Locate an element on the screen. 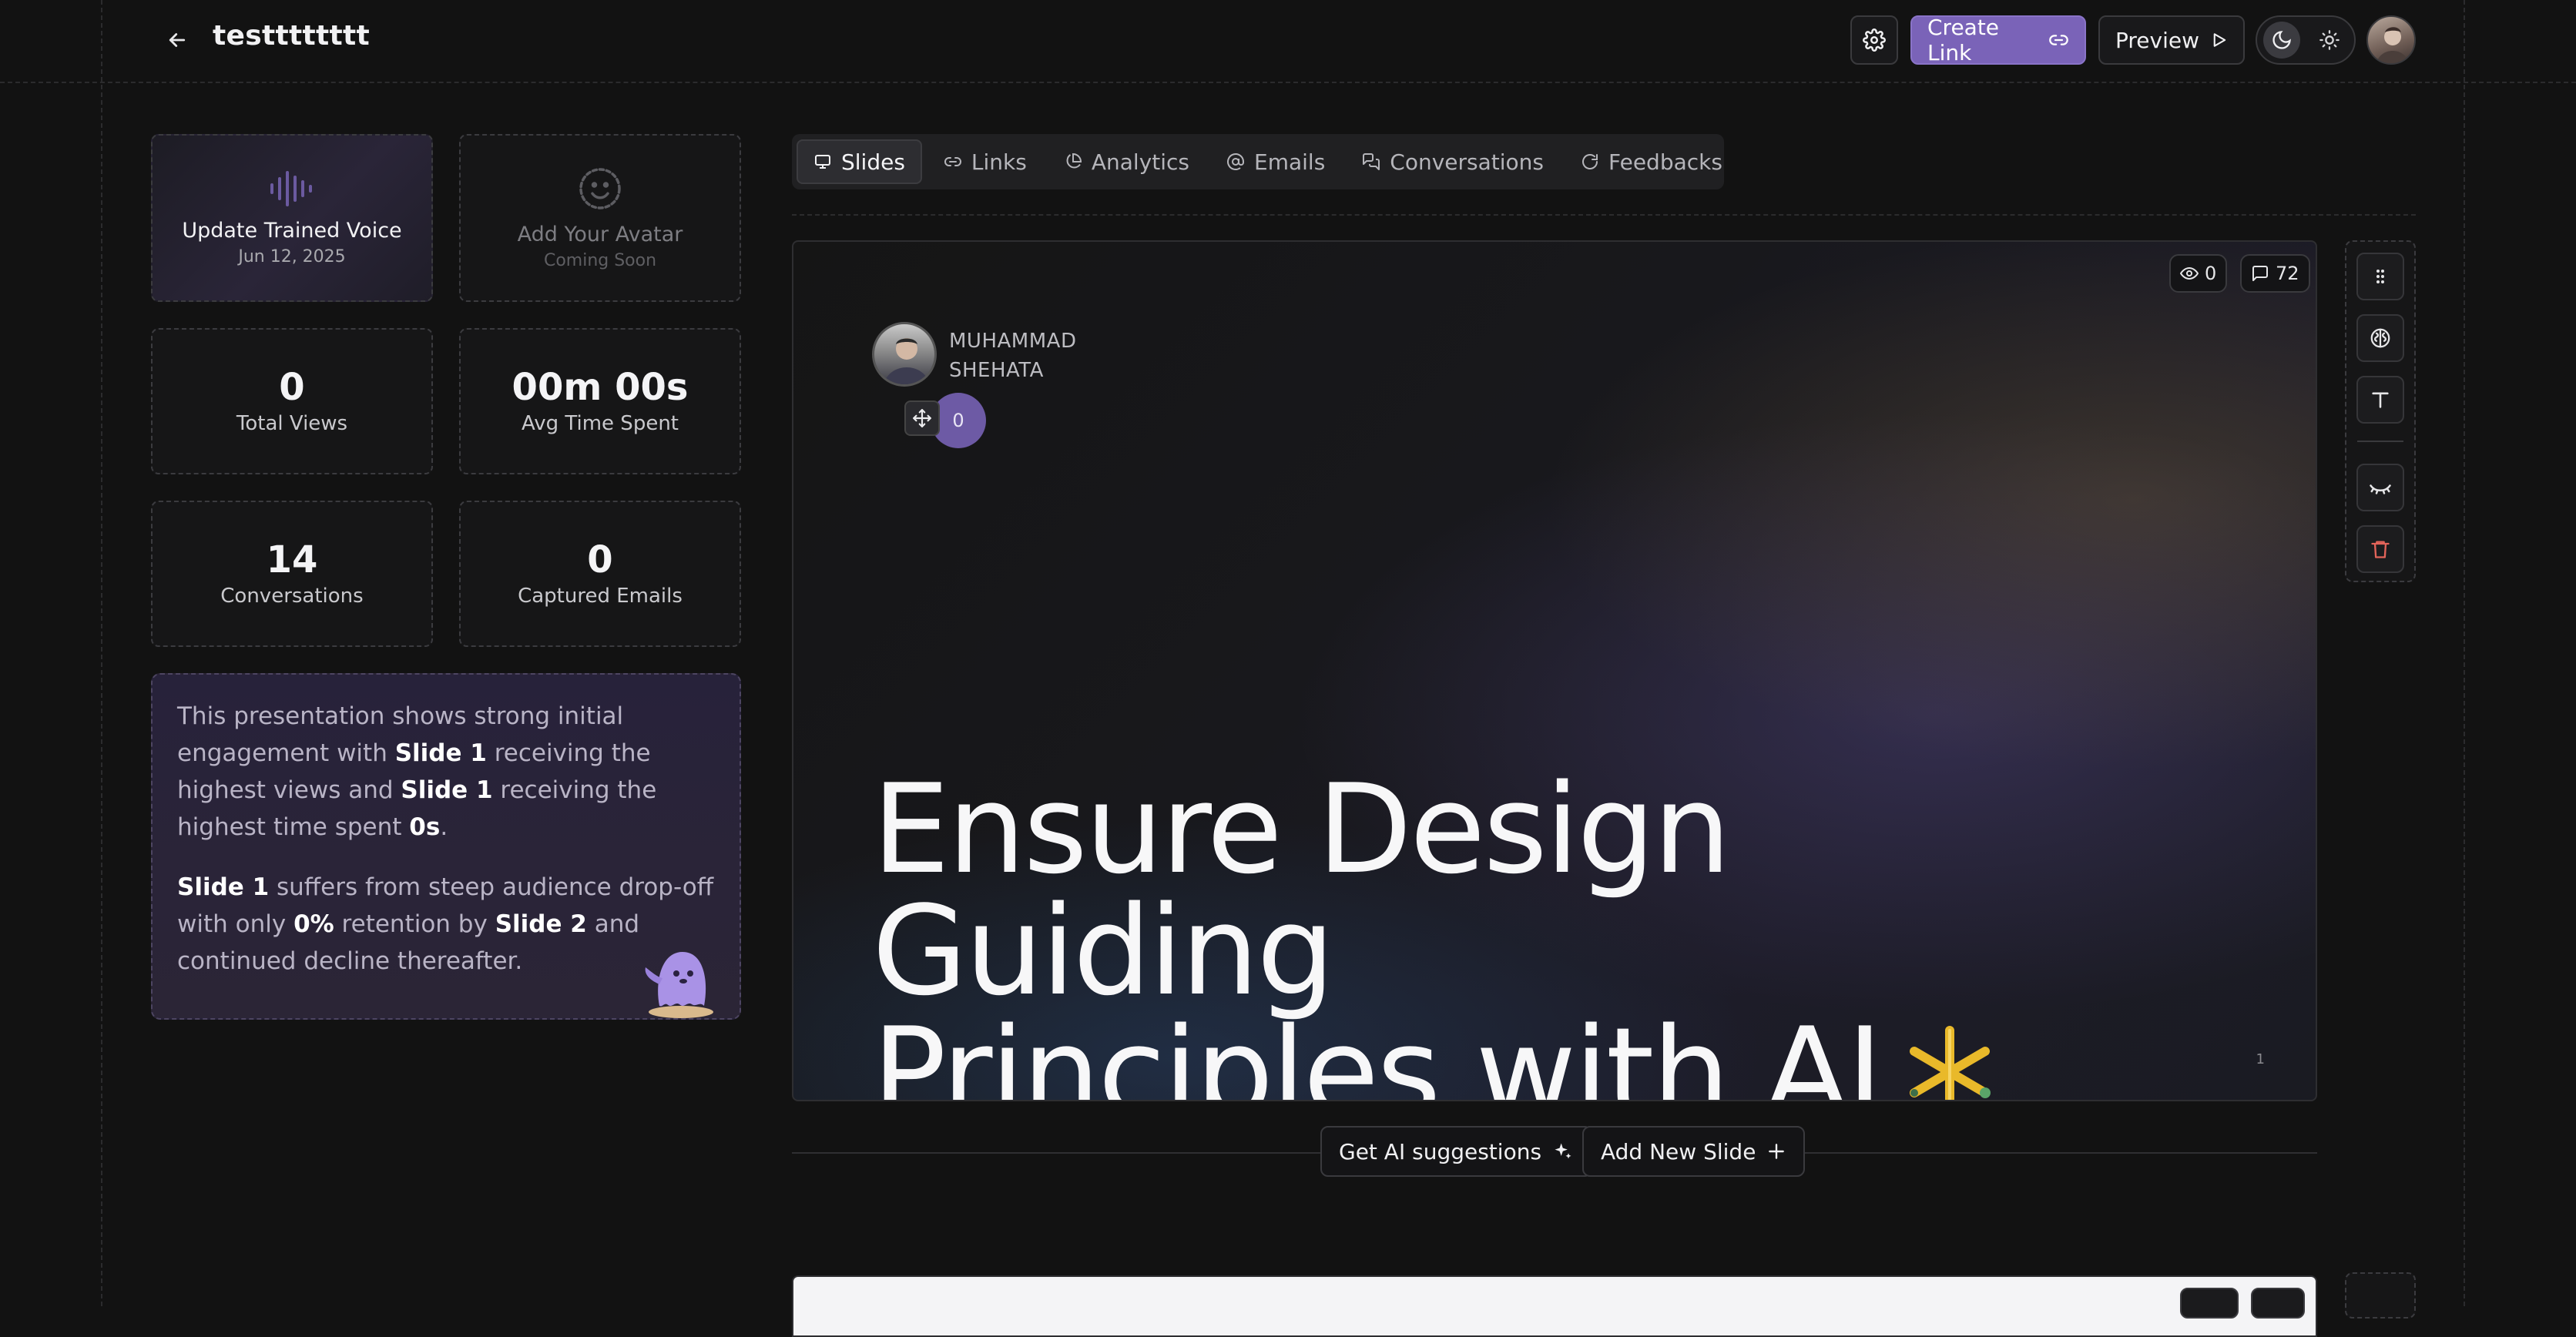 The width and height of the screenshot is (2576, 1337). avg-time-label: Avg Time Spent is located at coordinates (600, 424).